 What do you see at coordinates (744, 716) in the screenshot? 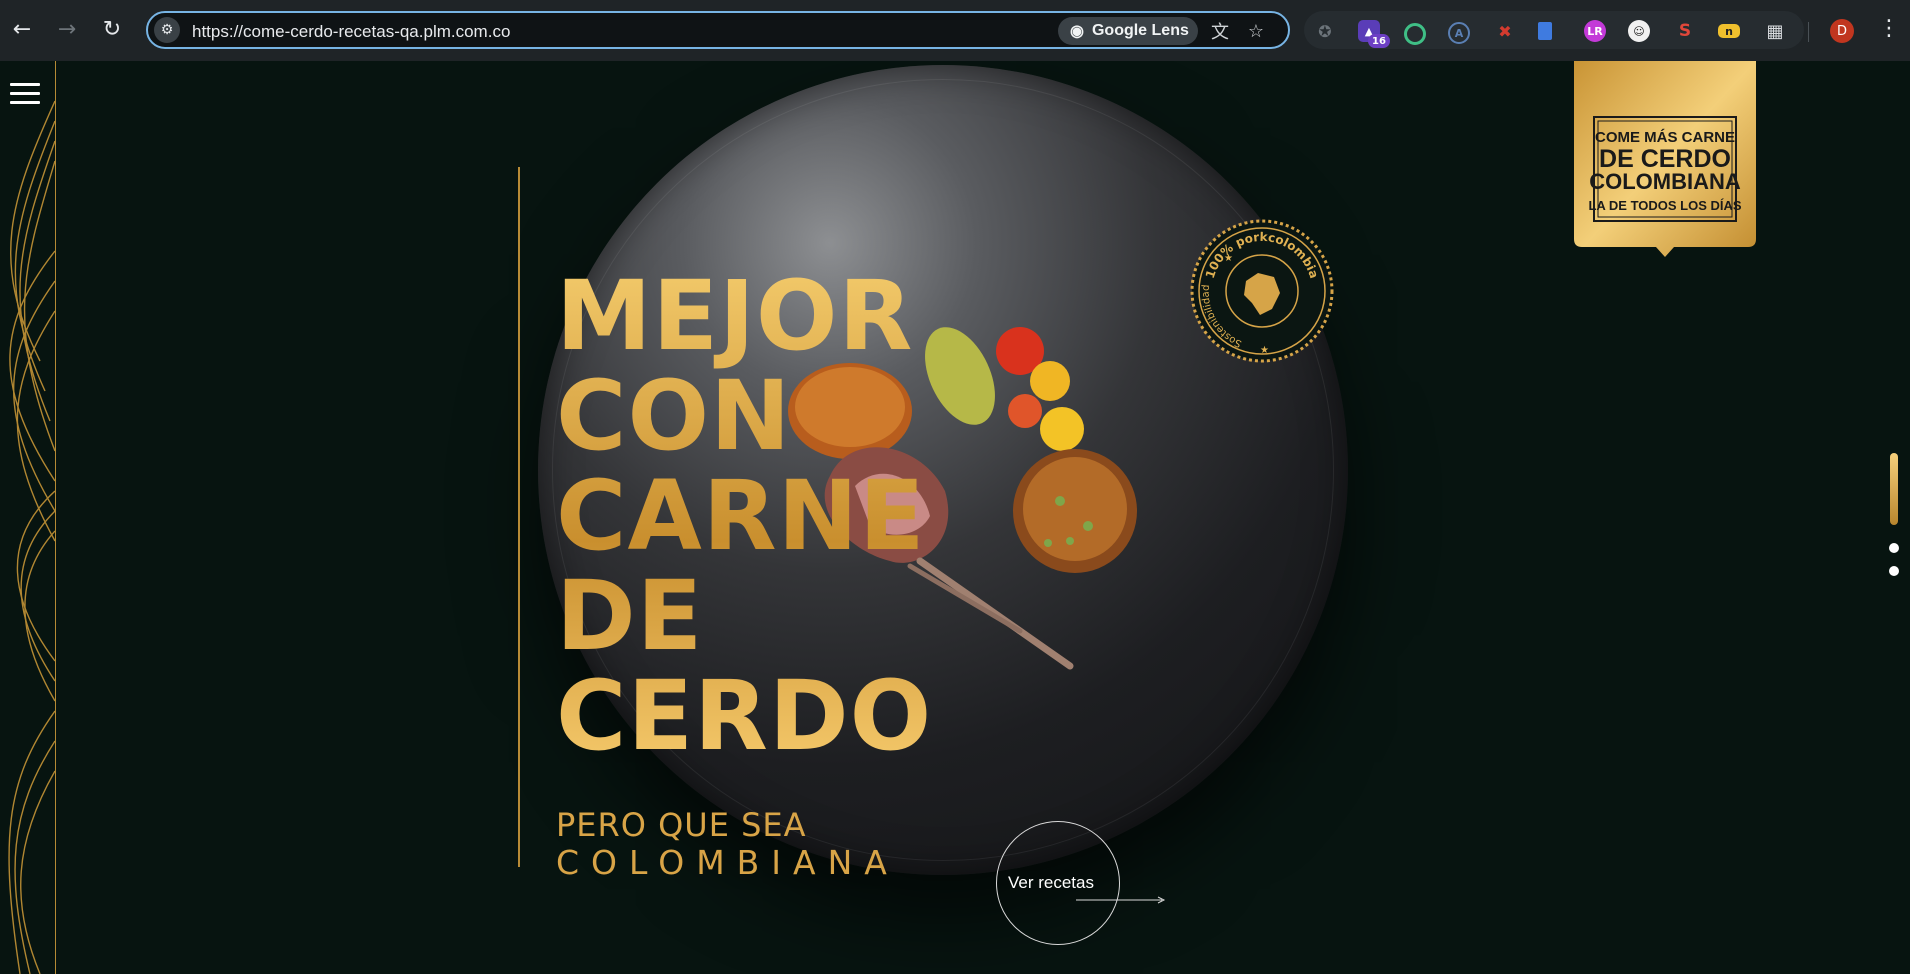
I see `headline-line: CERDO` at bounding box center [744, 716].